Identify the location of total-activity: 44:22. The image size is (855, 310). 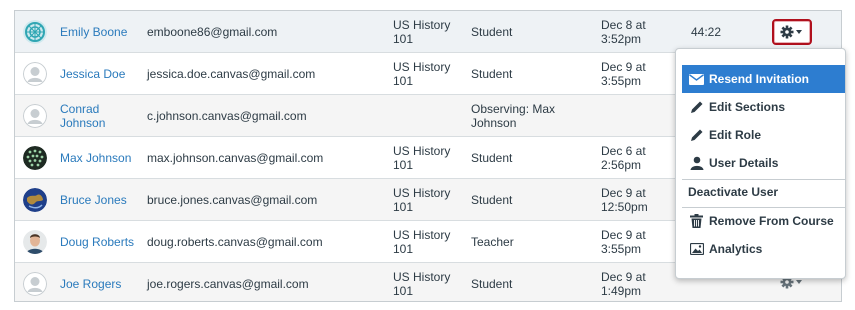
(706, 32).